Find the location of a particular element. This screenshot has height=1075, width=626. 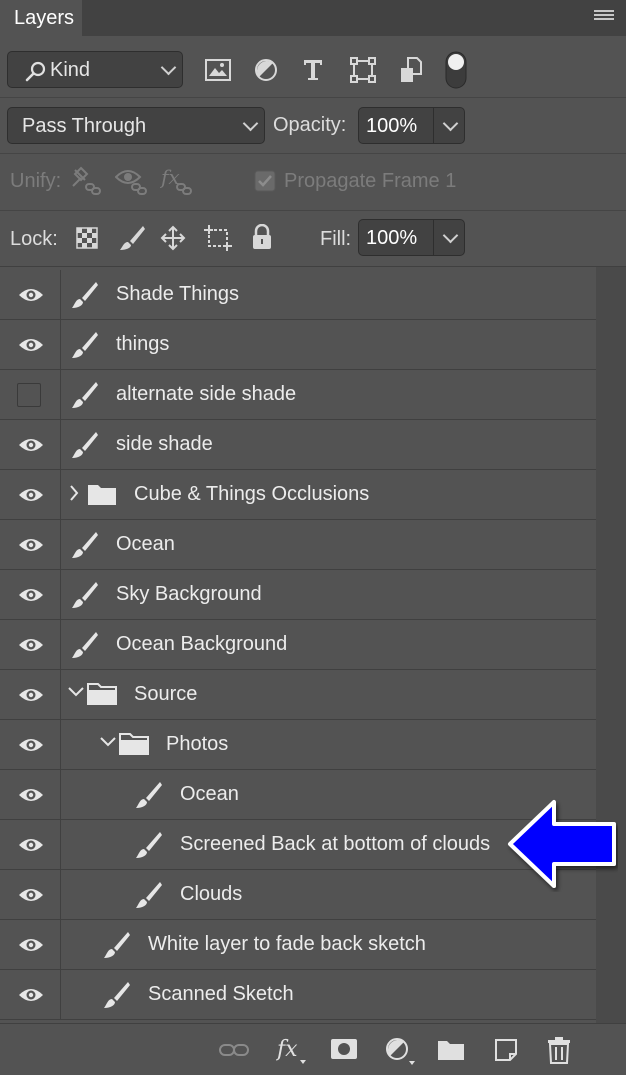

image-filter-icon is located at coordinates (218, 70).